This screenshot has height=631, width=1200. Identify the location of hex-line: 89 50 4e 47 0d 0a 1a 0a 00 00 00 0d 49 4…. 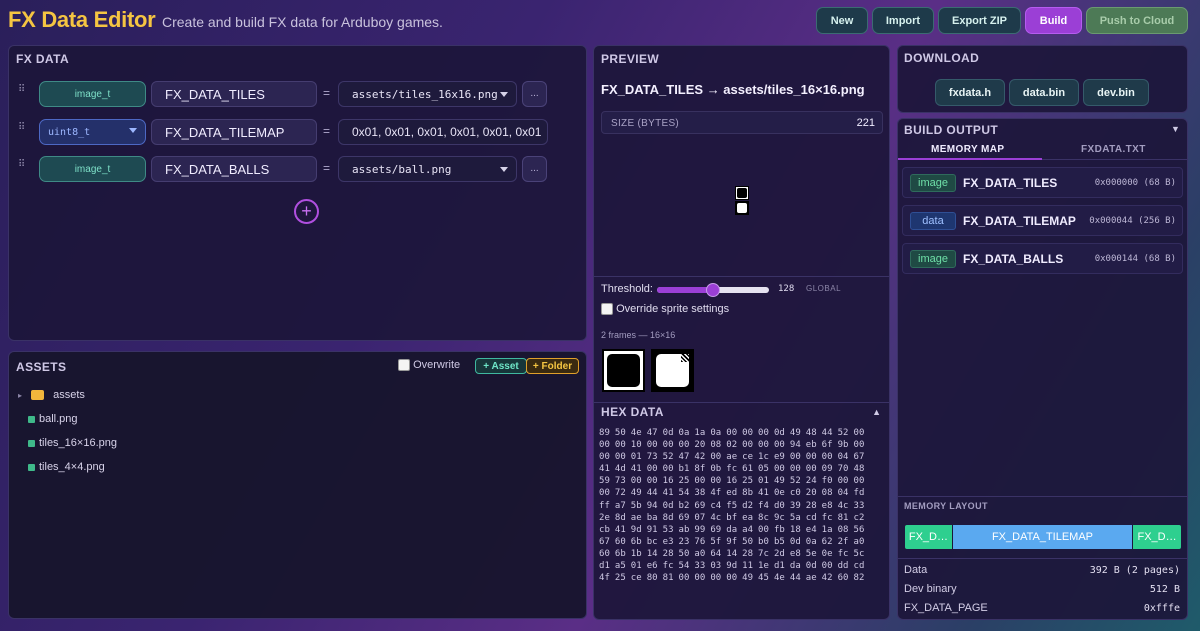
(732, 433).